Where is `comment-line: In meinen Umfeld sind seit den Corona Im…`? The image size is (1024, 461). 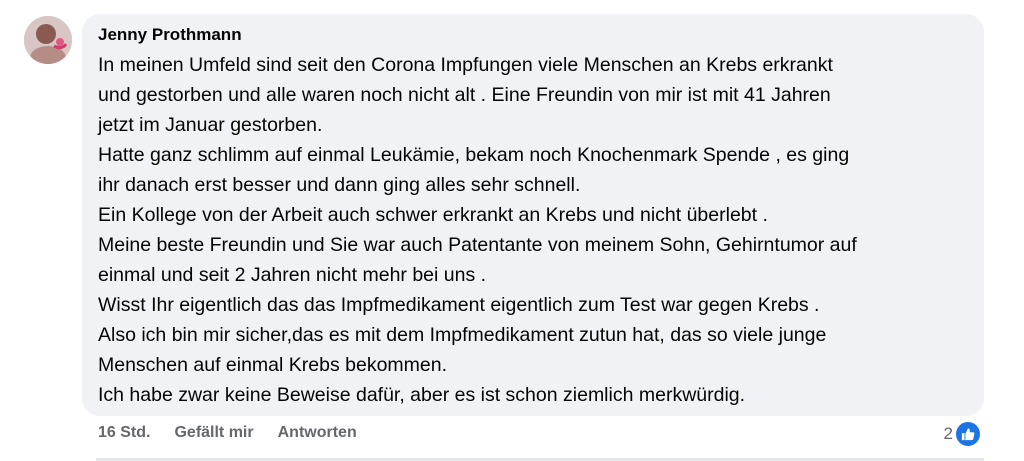
comment-line: In meinen Umfeld sind seit den Corona Im… is located at coordinates (465, 65).